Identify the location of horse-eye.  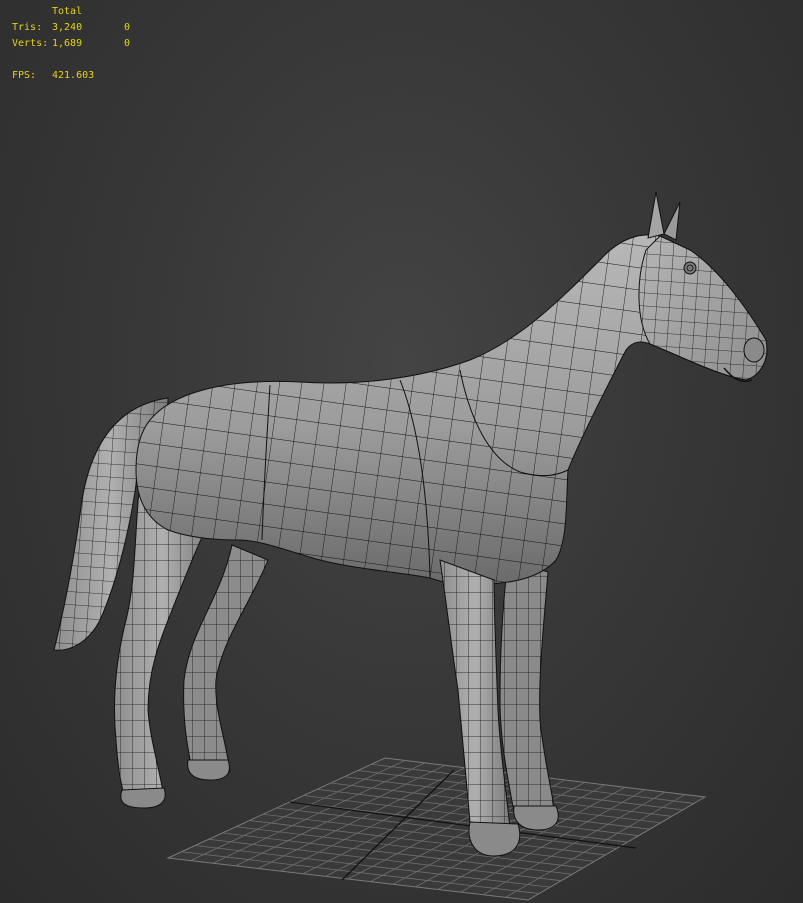
(690, 268).